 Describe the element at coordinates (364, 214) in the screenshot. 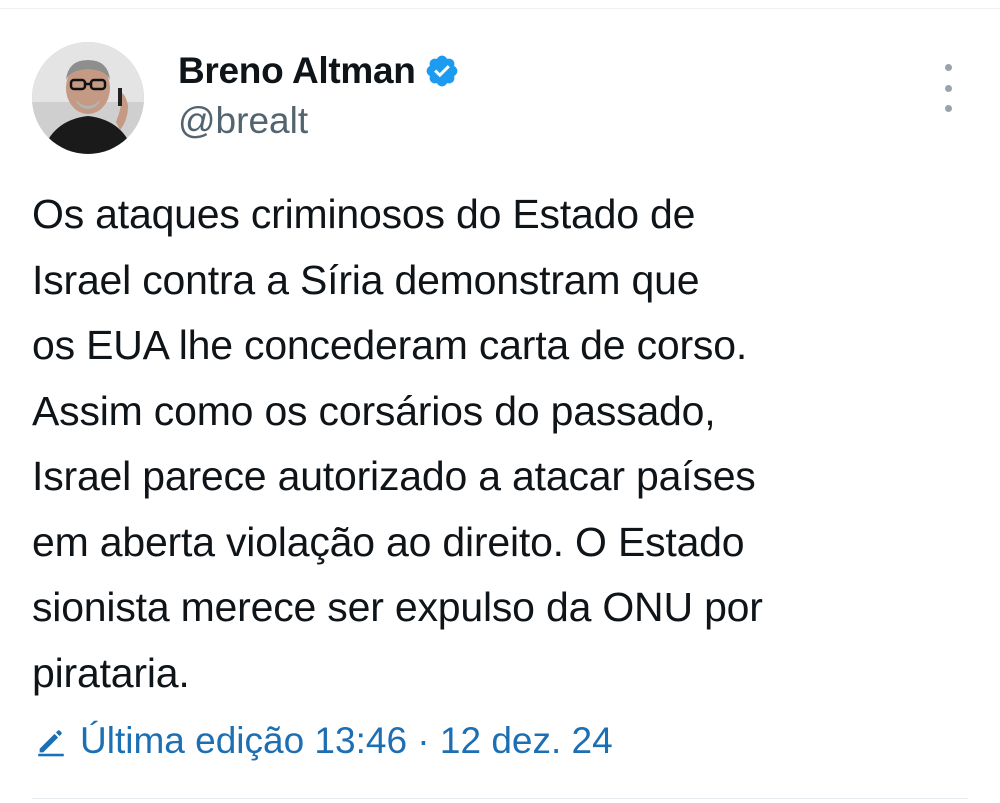

I see `tweet-text-line: Os ataques criminosos do Estado de` at that location.